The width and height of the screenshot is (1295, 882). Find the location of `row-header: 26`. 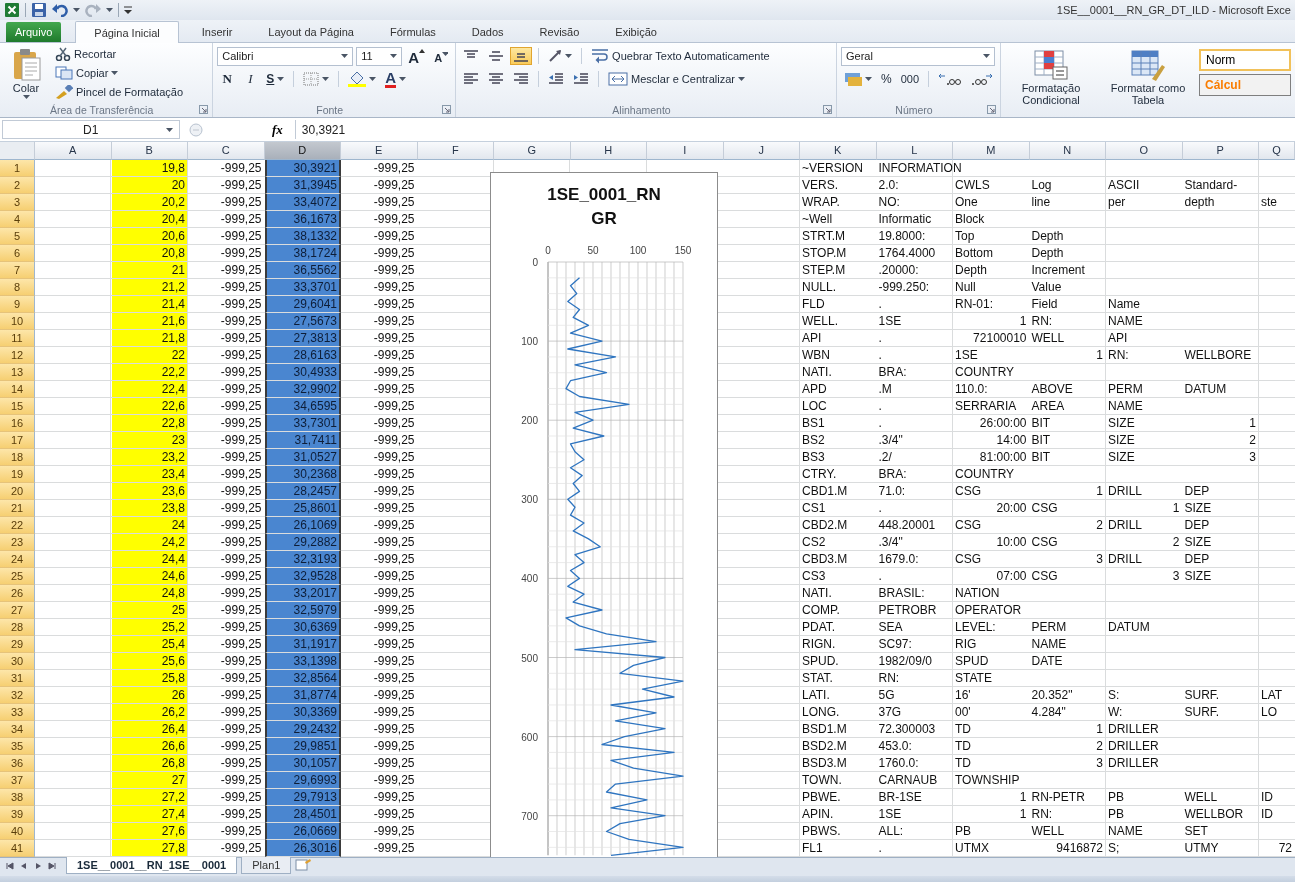

row-header: 26 is located at coordinates (17, 593).